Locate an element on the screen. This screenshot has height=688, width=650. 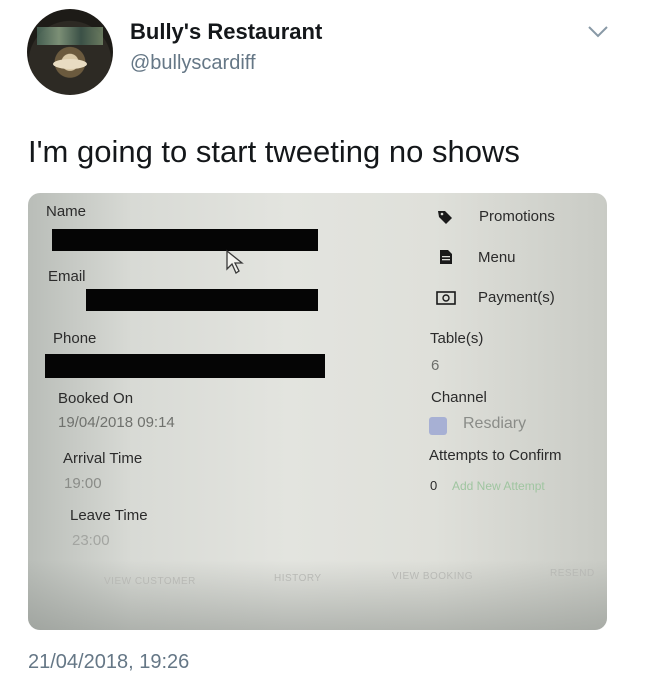
tables-label: Table(s) is located at coordinates (457, 338).